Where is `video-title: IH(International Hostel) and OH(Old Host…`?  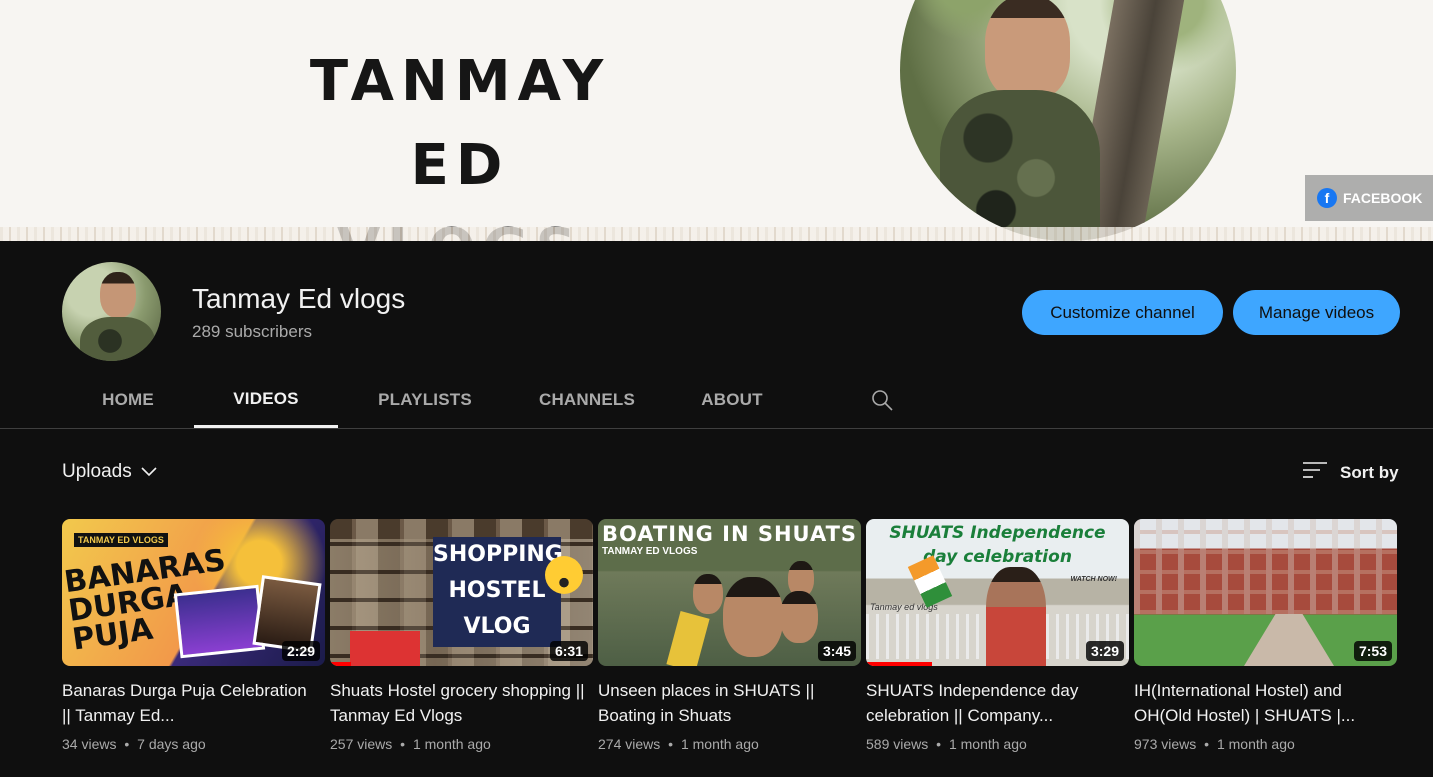
video-title: IH(International Hostel) and OH(Old Host… is located at coordinates (1265, 703).